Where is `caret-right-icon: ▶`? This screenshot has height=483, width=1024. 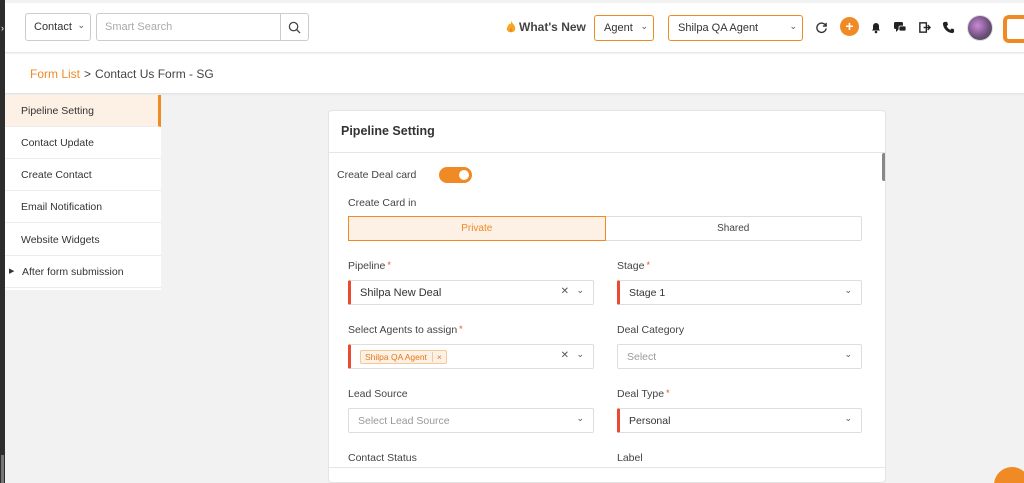 caret-right-icon: ▶ is located at coordinates (12, 271).